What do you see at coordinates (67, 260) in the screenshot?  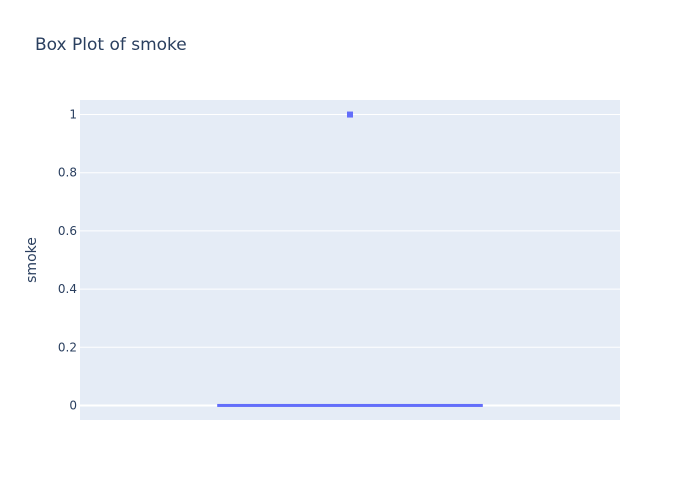 I see `y-axis-ticks: 0 0.2 0.4 0.6 0.8 1` at bounding box center [67, 260].